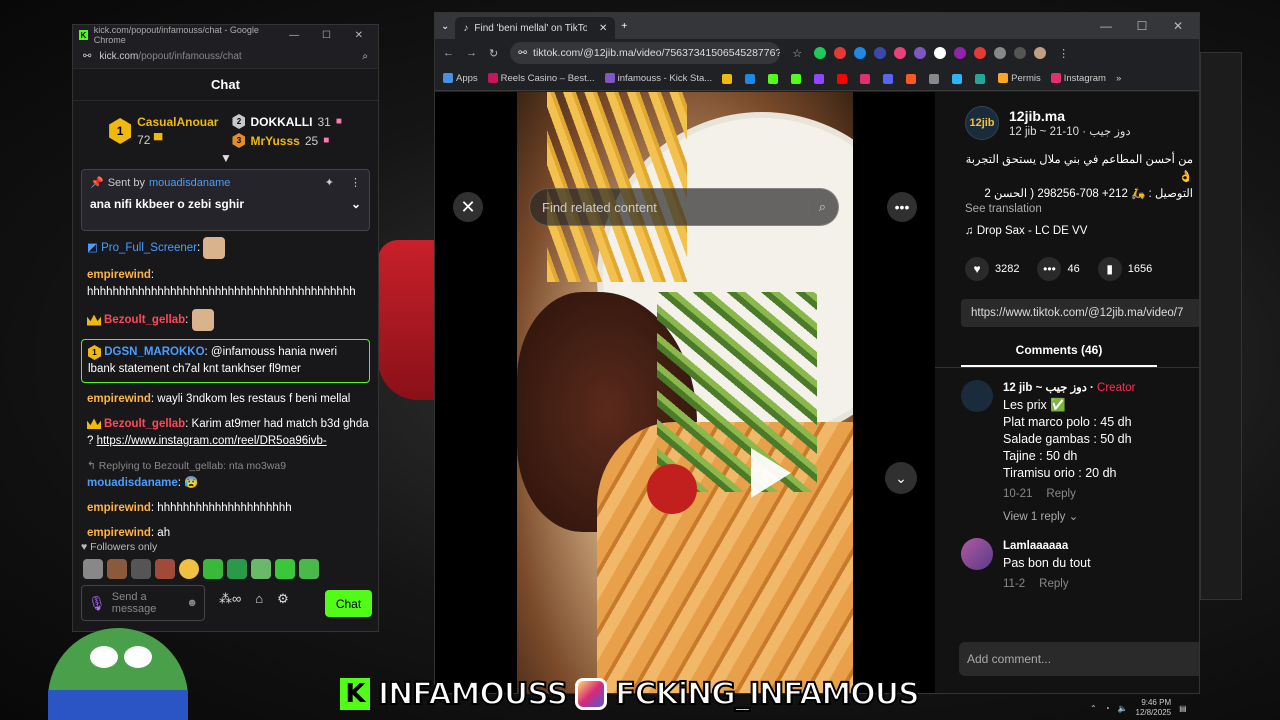 The image size is (1280, 720). I want to click on tab-tiktok: ♪ Find 'beni mellal' on TikTok ✕, so click(535, 28).